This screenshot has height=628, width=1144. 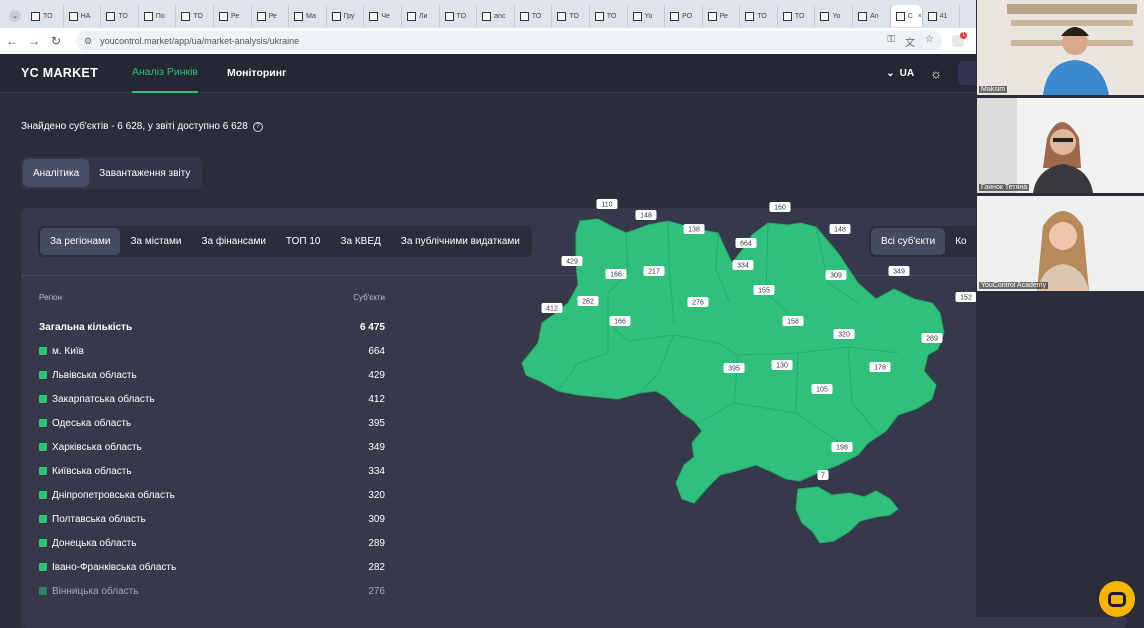 What do you see at coordinates (257, 126) in the screenshot?
I see `help-icon: ?` at bounding box center [257, 126].